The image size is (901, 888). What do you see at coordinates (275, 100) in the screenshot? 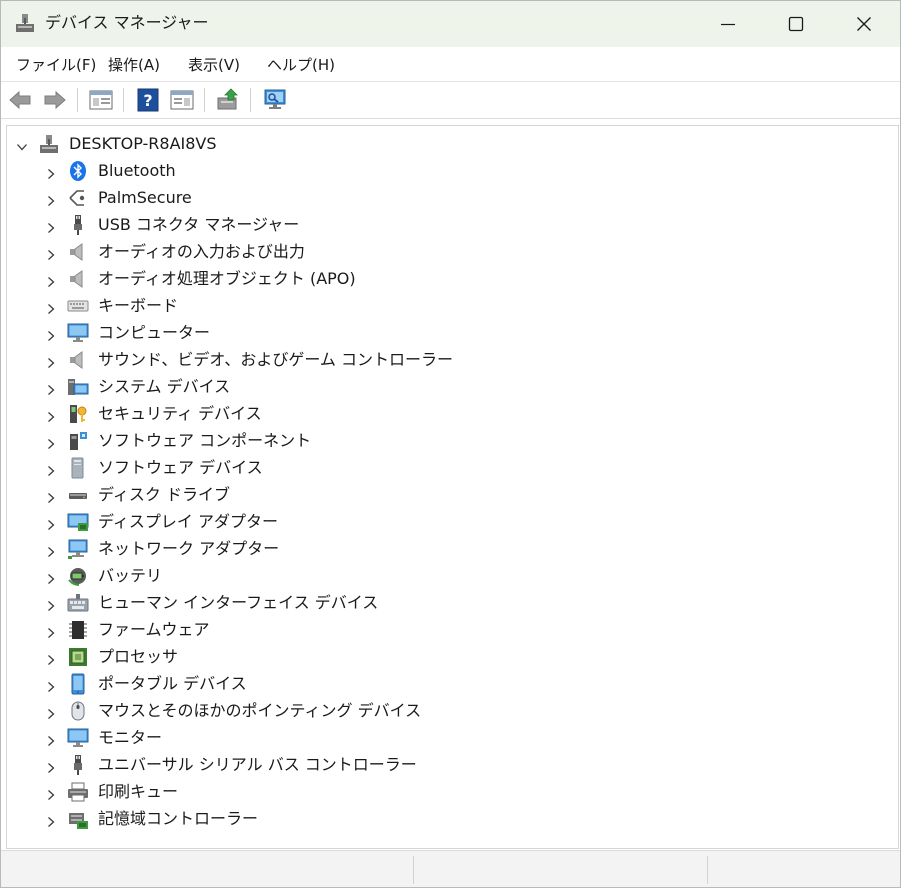
I see `scan-hardware-changes-icon` at bounding box center [275, 100].